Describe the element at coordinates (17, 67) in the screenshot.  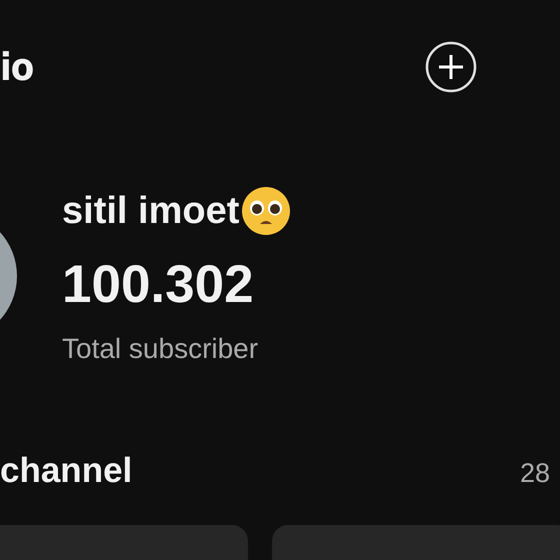
I see `app-title: io` at that location.